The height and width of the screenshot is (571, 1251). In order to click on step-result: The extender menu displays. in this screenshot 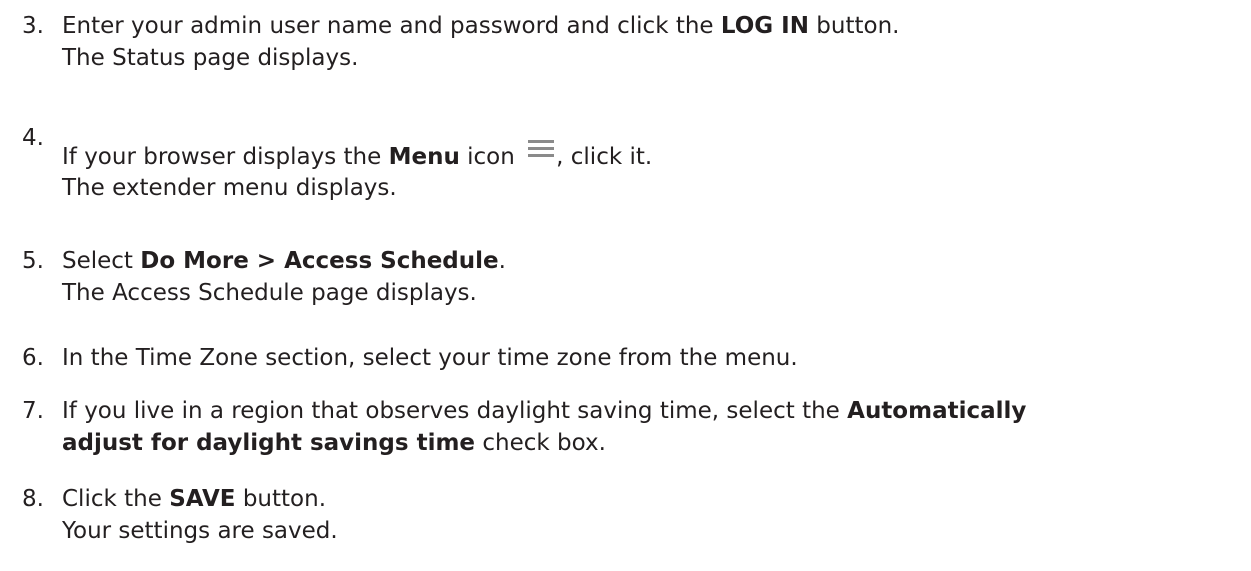, I will do `click(229, 188)`.